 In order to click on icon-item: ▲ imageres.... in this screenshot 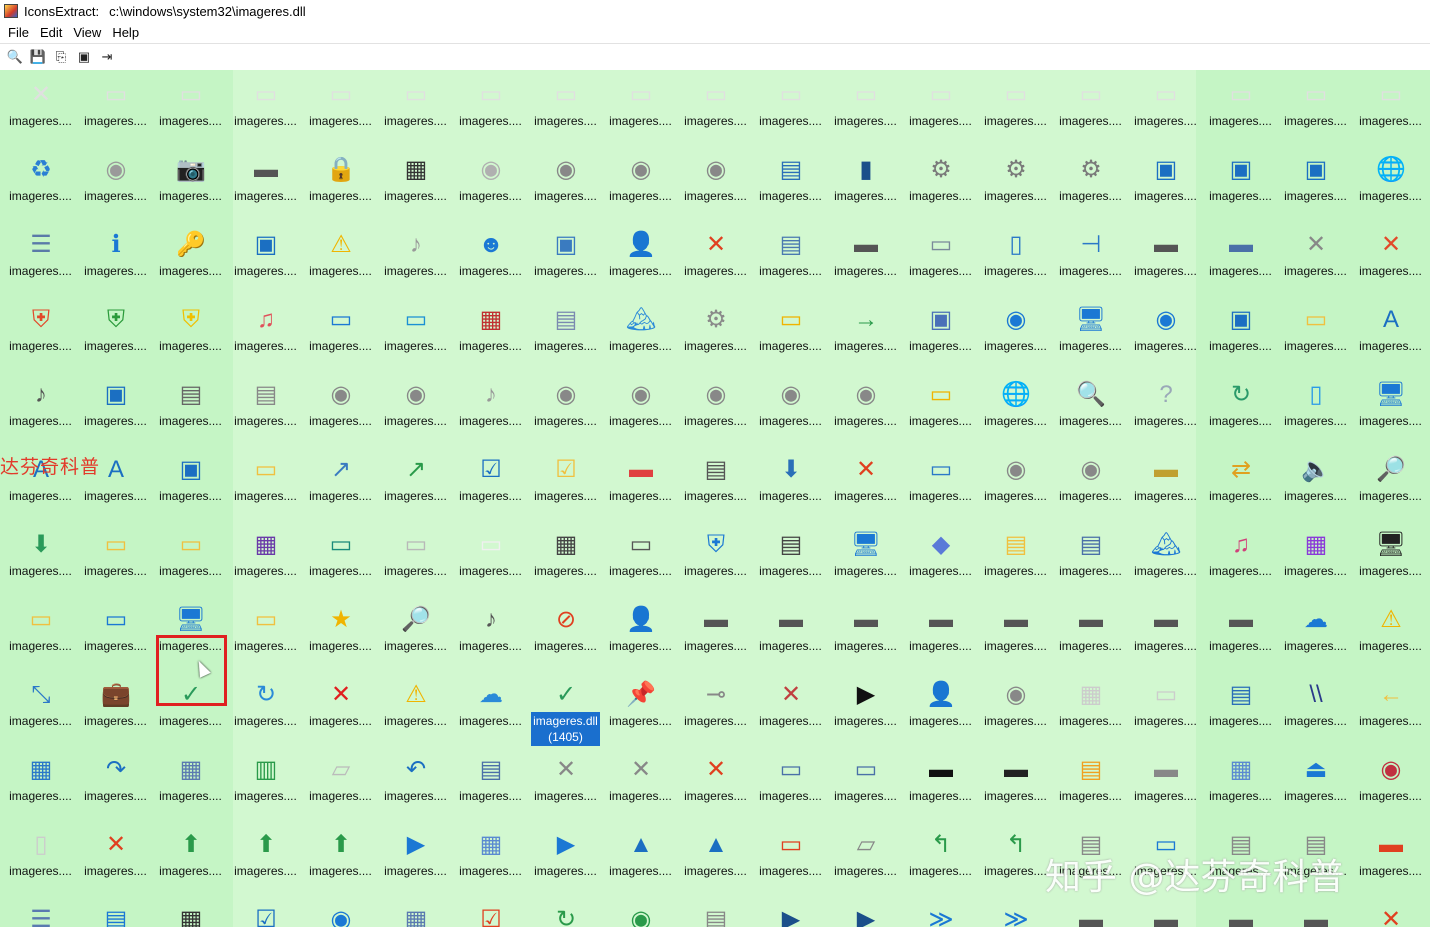, I will do `click(640, 852)`.